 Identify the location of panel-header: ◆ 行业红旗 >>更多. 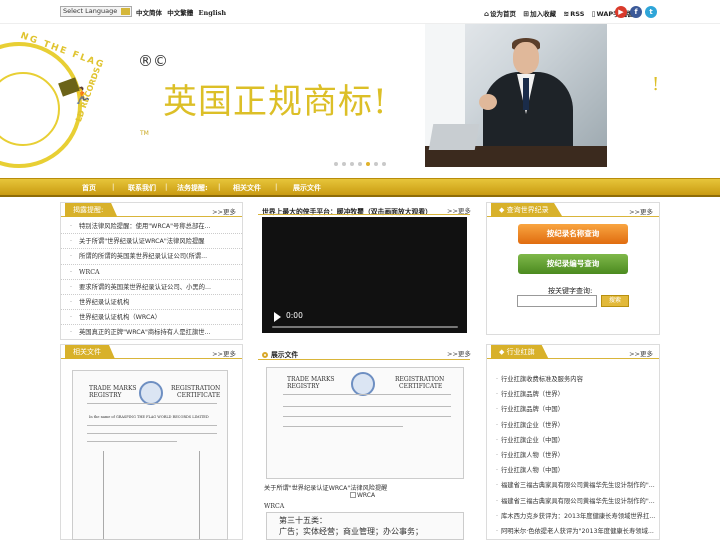
(573, 352).